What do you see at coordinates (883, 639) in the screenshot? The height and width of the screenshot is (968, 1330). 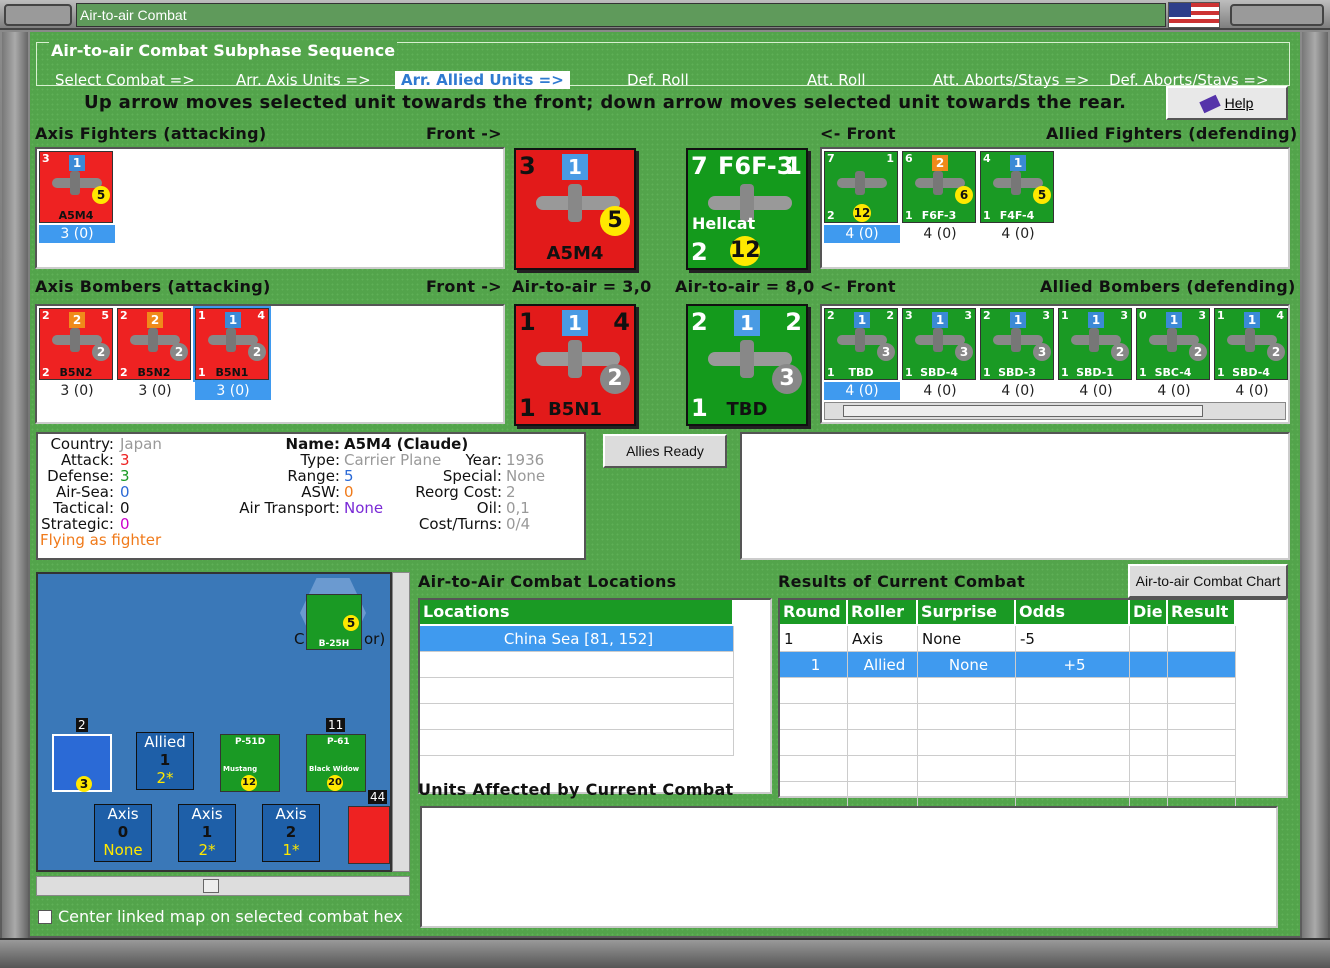 I see `results-cell: Axis` at bounding box center [883, 639].